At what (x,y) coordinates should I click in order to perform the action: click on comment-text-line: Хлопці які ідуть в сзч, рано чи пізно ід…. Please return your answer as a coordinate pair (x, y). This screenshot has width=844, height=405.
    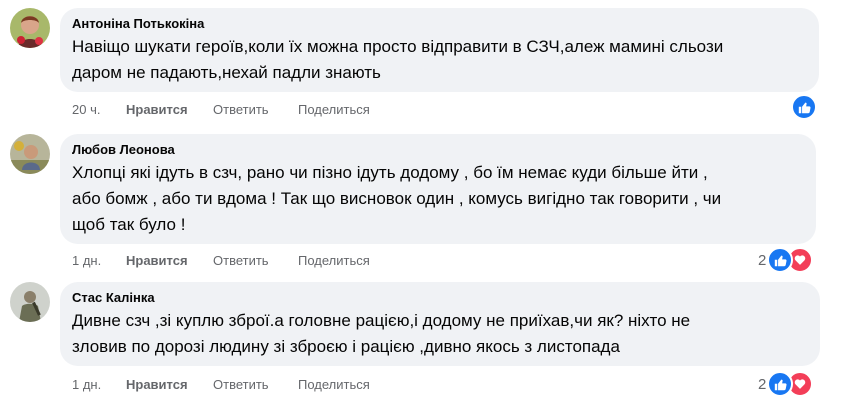
    Looking at the image, I should click on (390, 172).